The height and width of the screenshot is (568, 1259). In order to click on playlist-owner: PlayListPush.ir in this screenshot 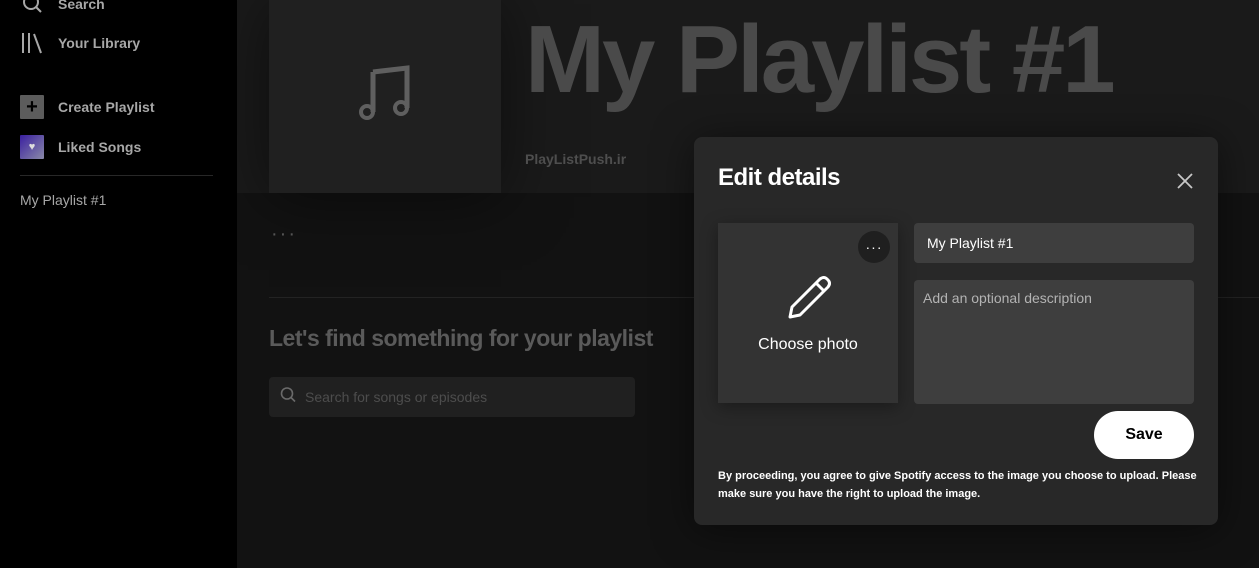, I will do `click(575, 159)`.